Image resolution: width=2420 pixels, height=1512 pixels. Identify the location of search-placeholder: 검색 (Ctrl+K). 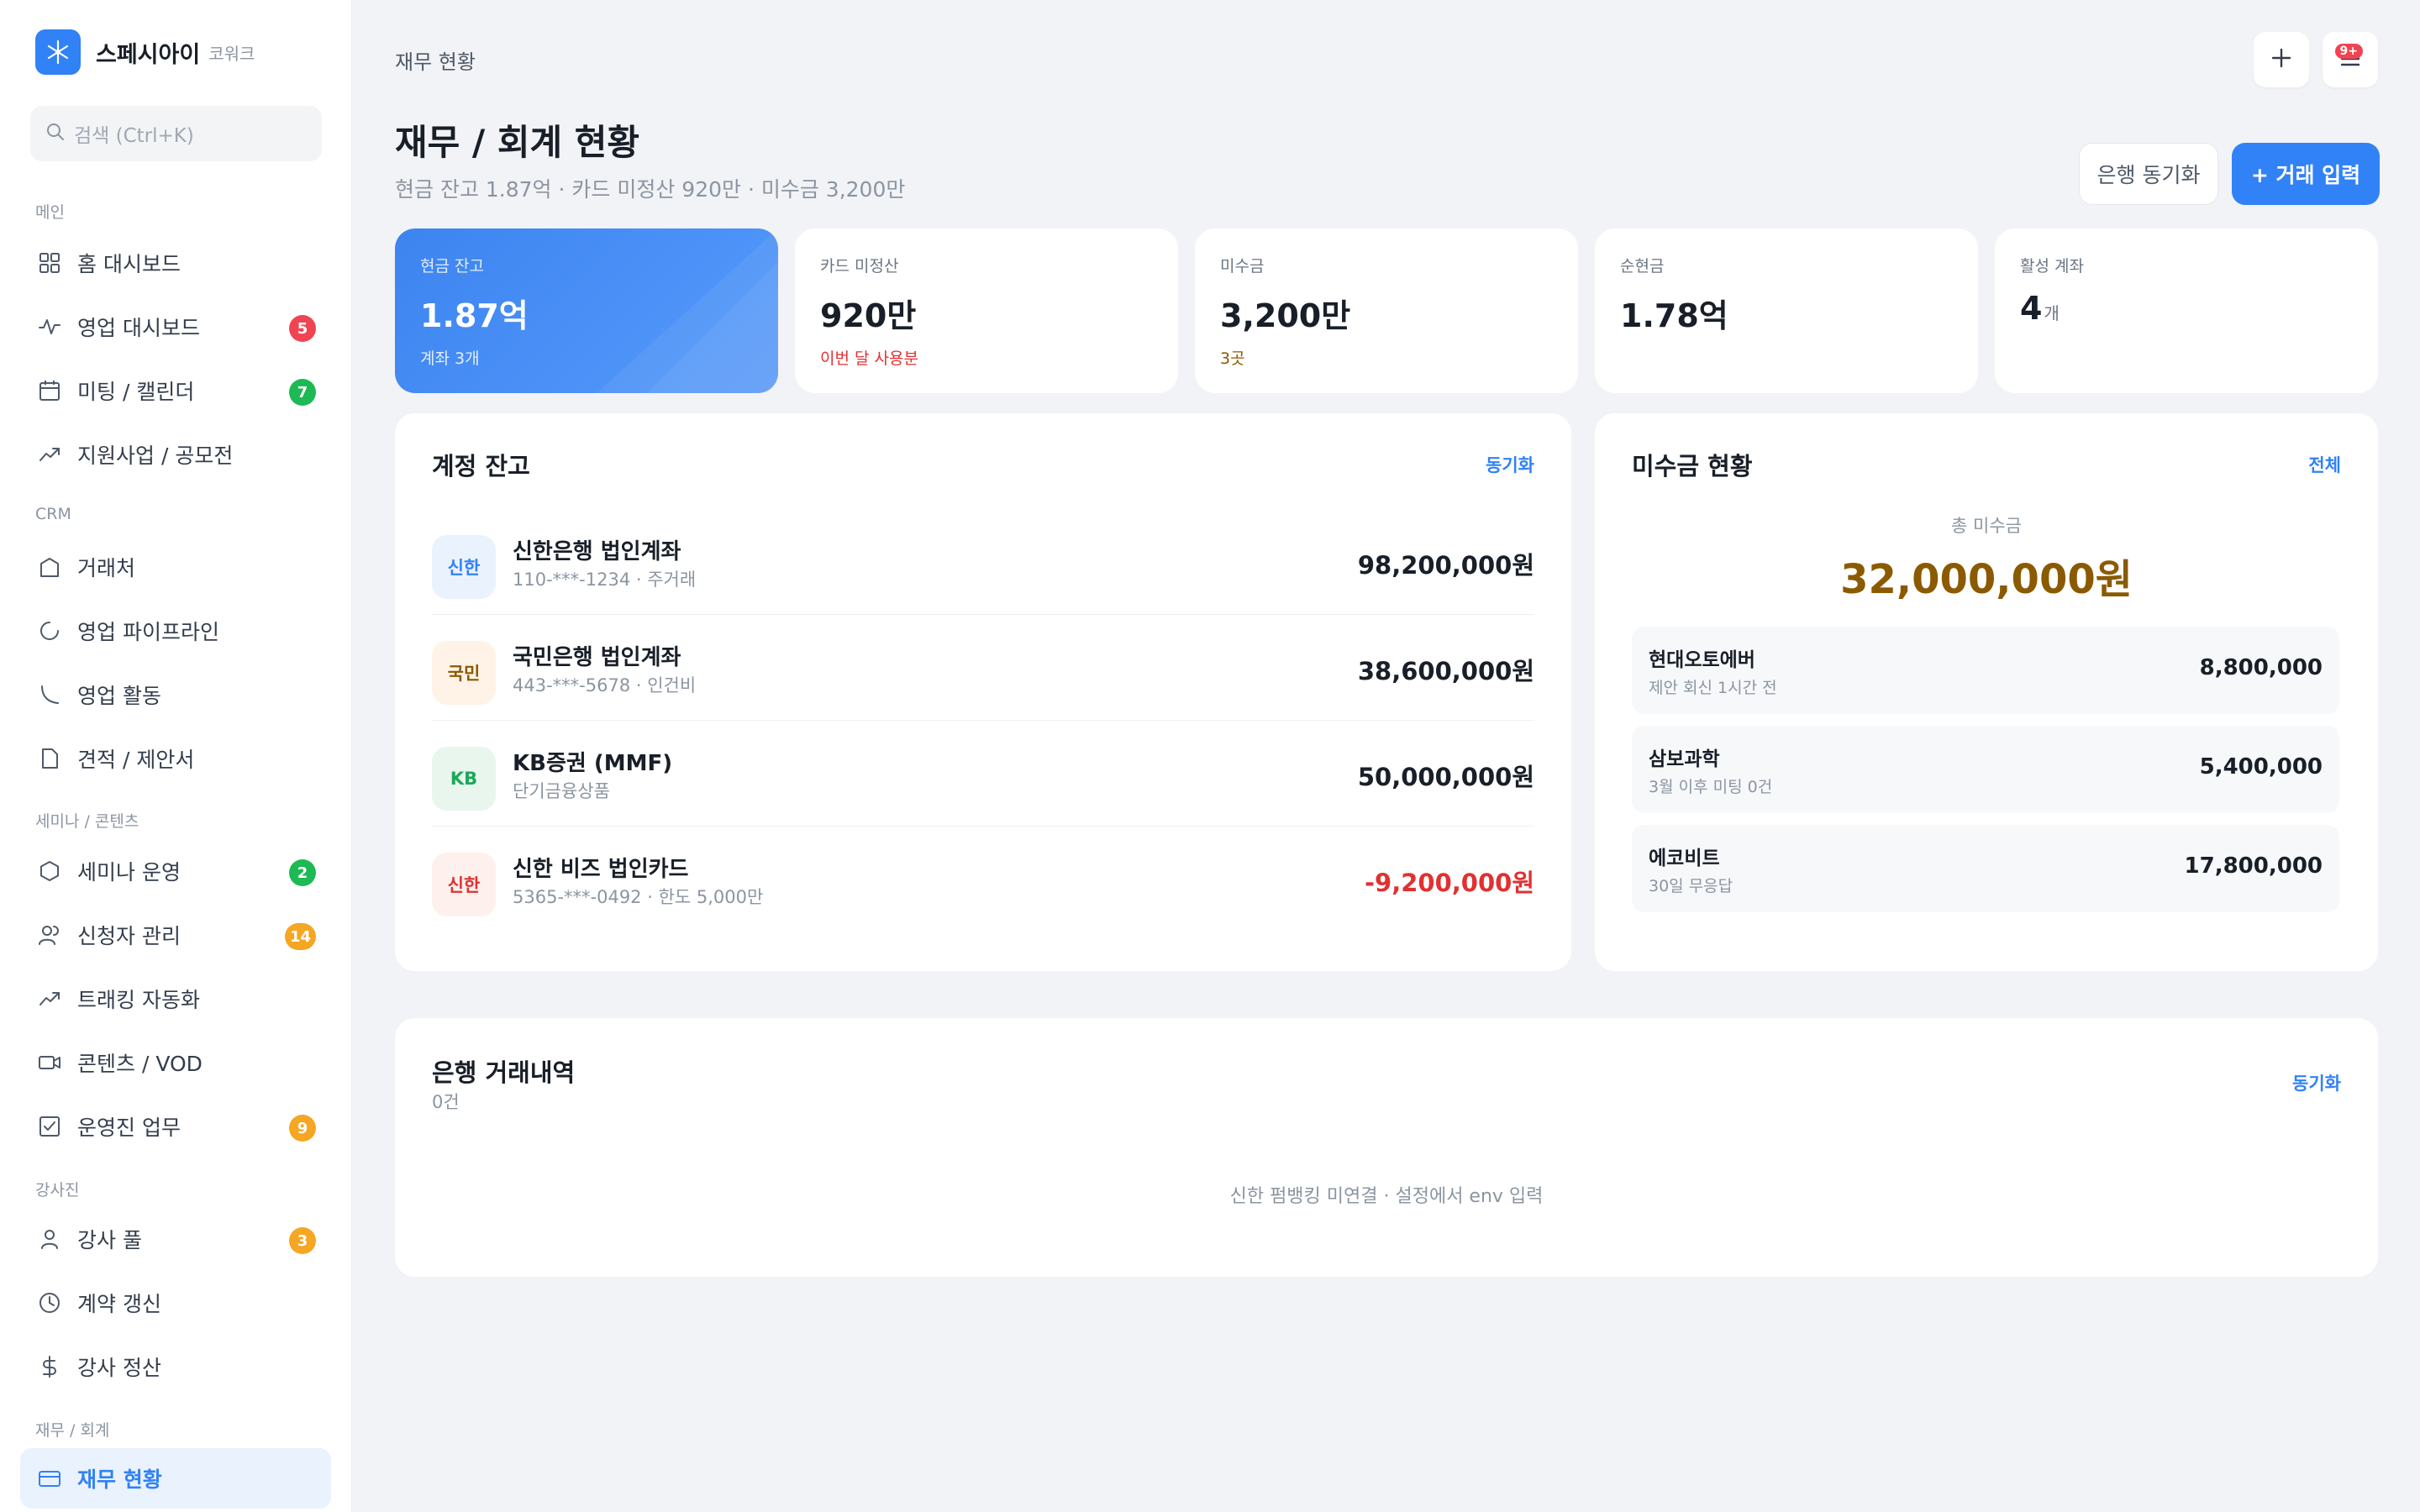
(134, 136).